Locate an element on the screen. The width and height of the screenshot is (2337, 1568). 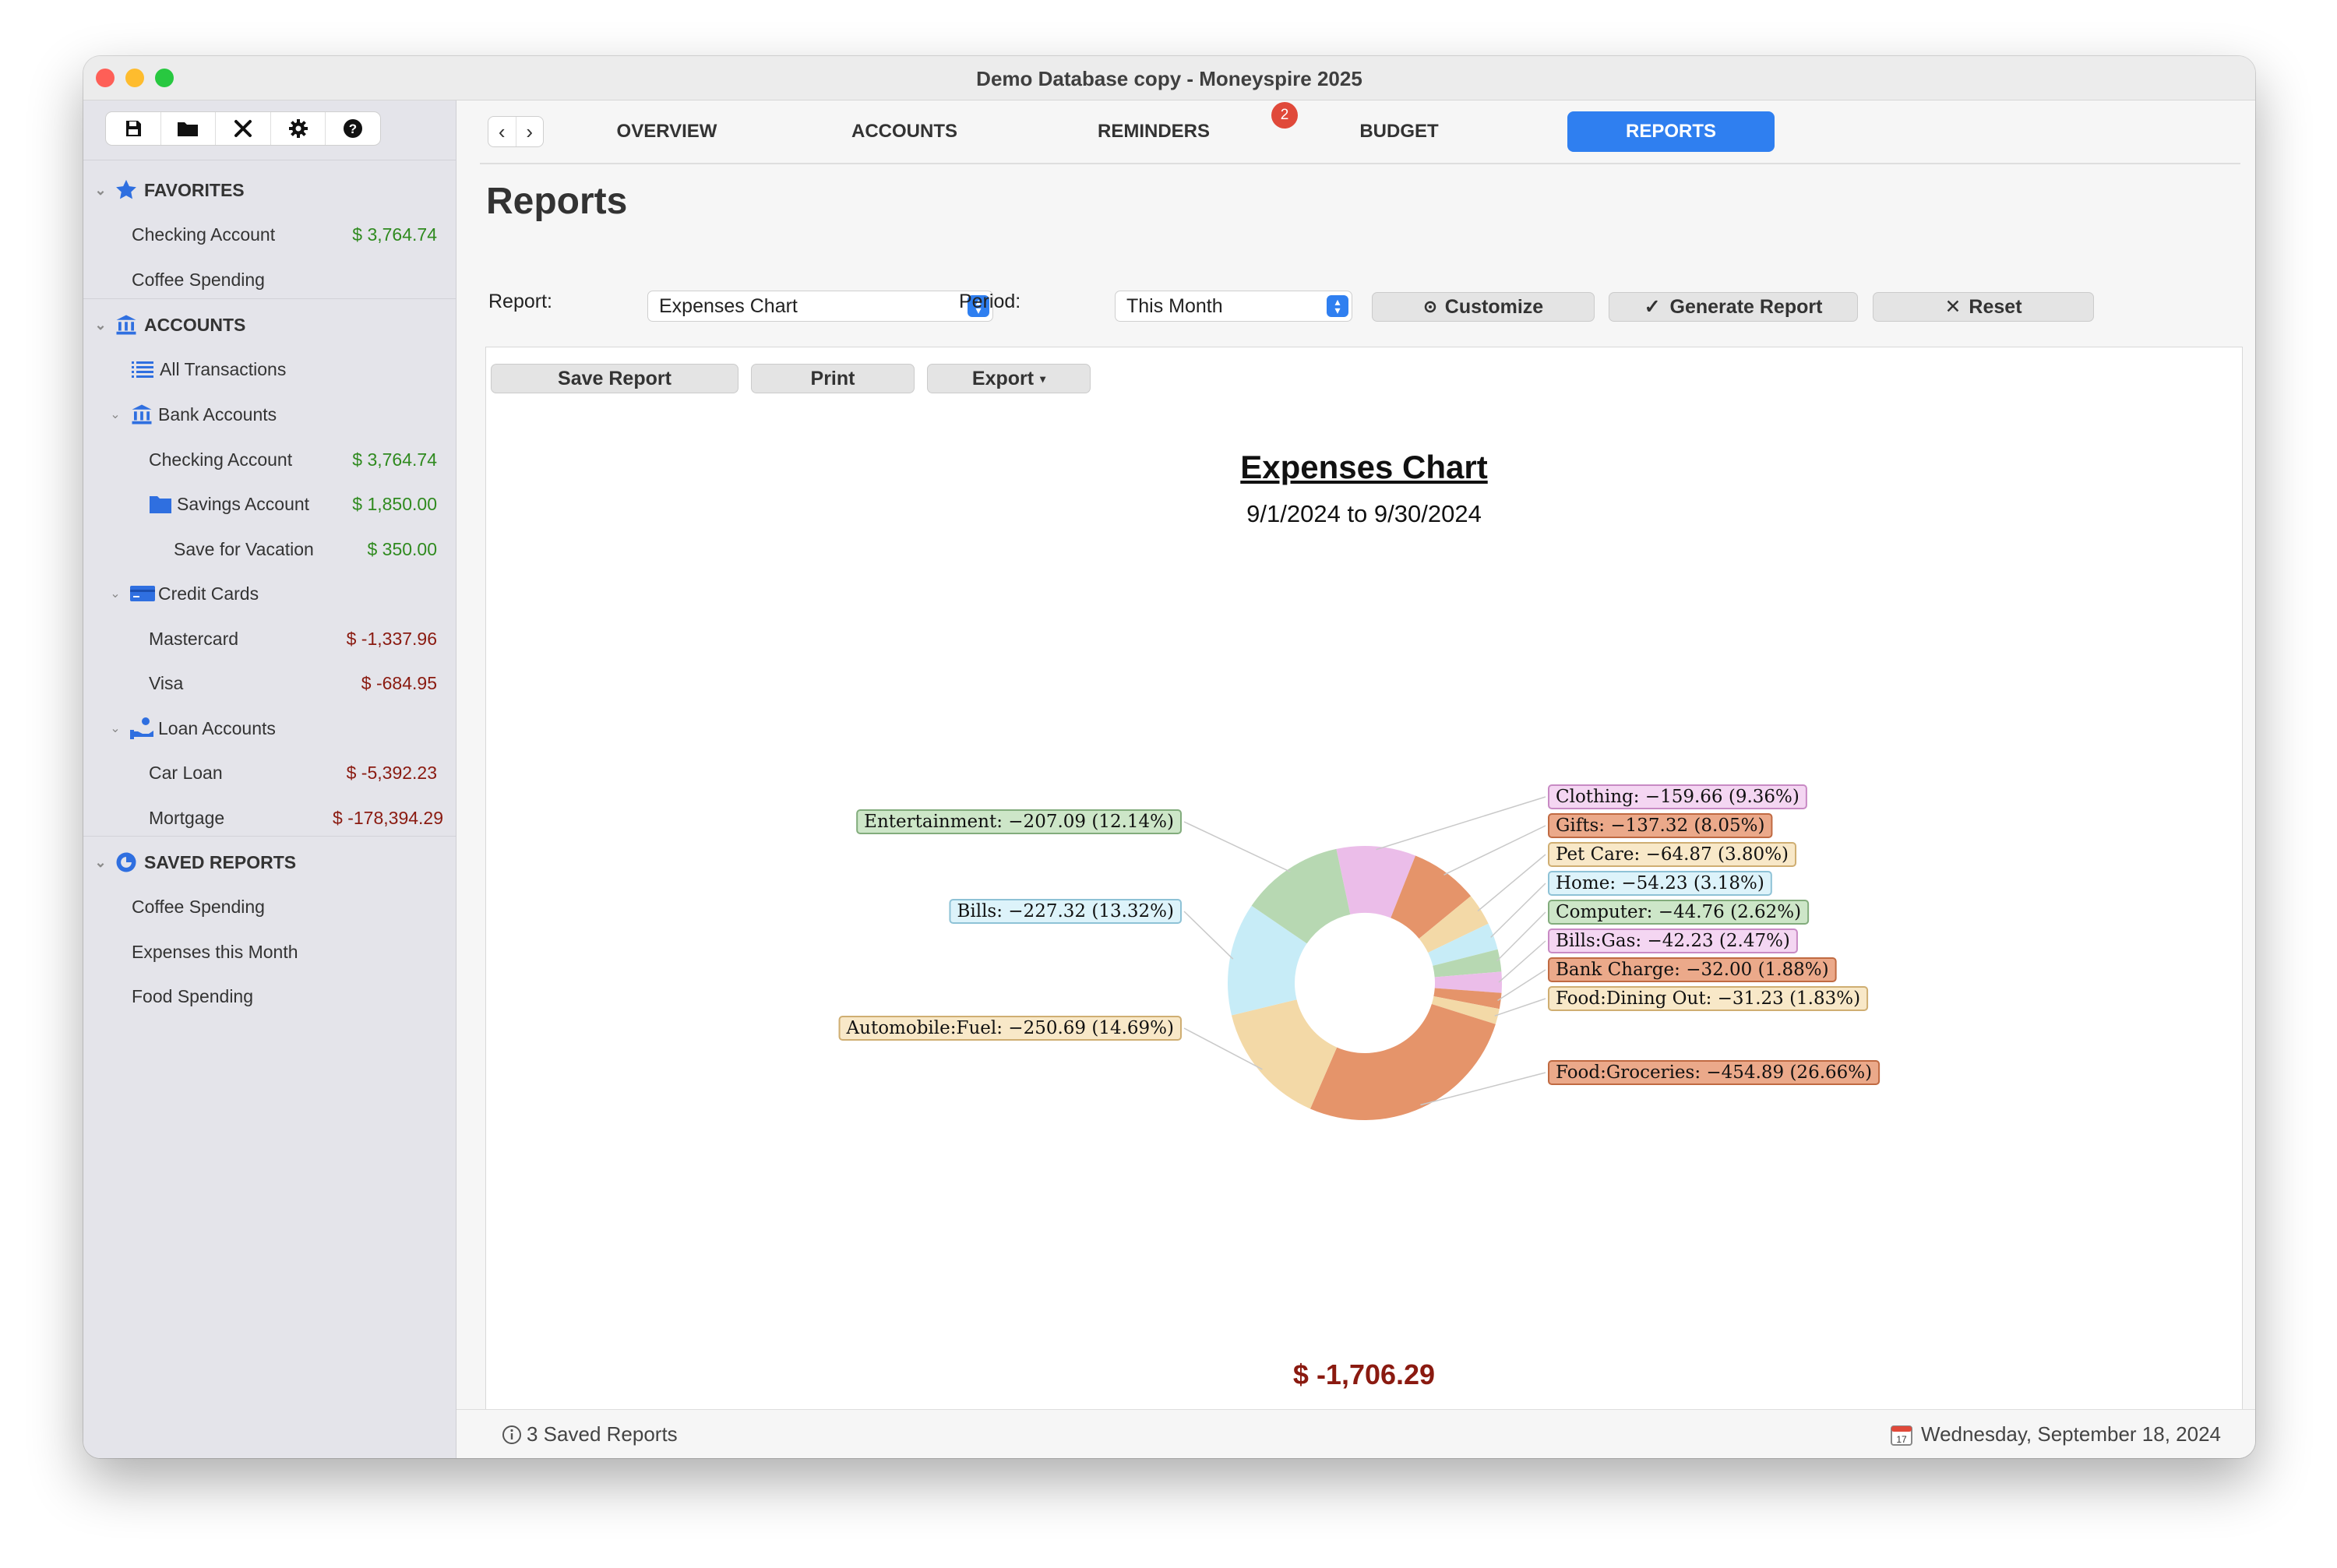
save-button is located at coordinates (134, 129).